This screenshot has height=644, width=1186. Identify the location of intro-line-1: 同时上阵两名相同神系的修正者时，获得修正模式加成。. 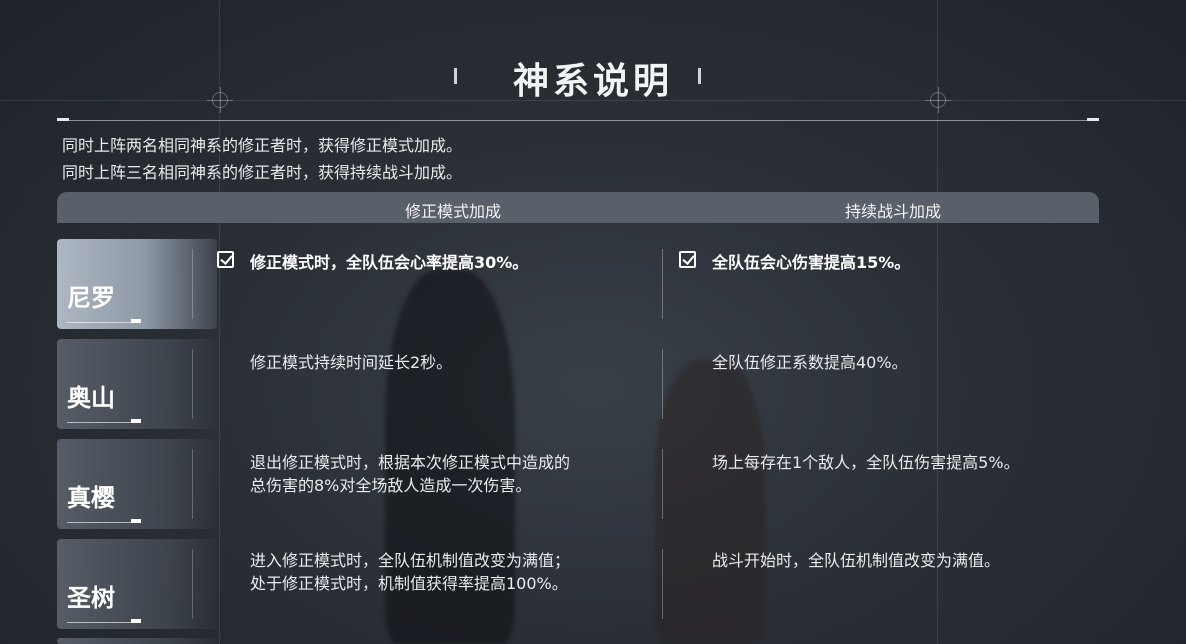
(262, 145).